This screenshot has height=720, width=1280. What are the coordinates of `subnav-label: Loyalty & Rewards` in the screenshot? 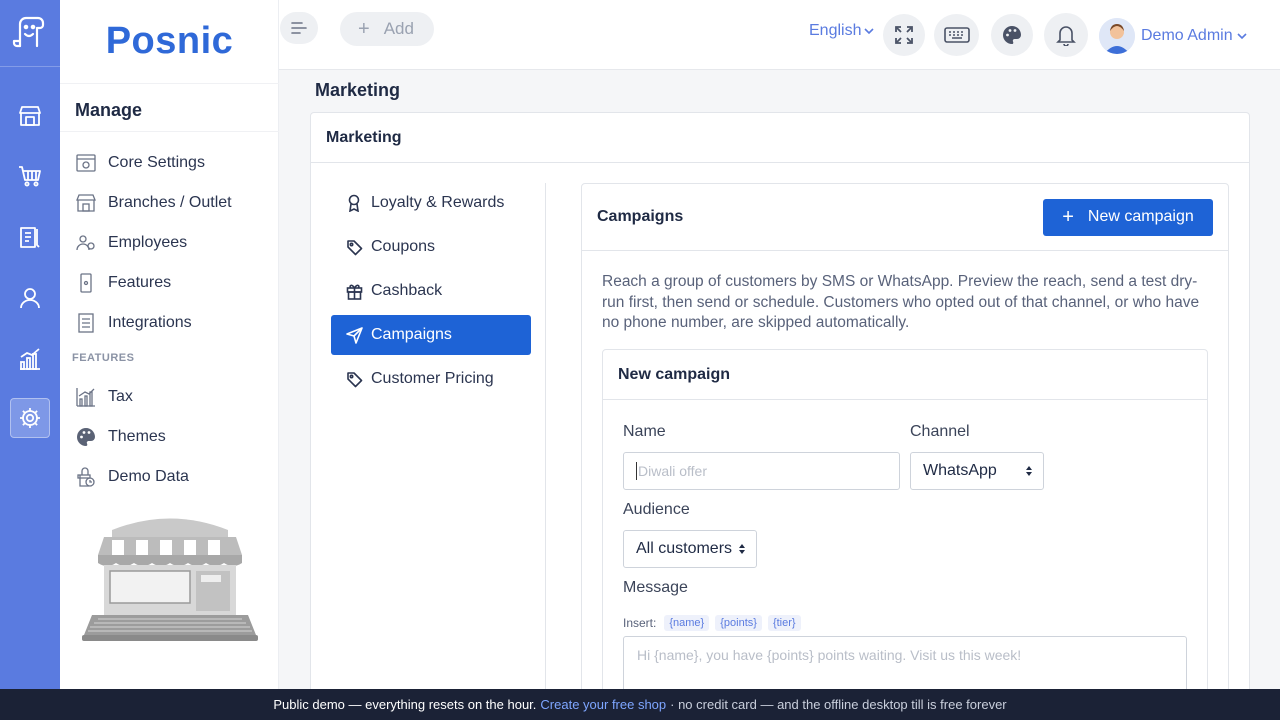 It's located at (438, 202).